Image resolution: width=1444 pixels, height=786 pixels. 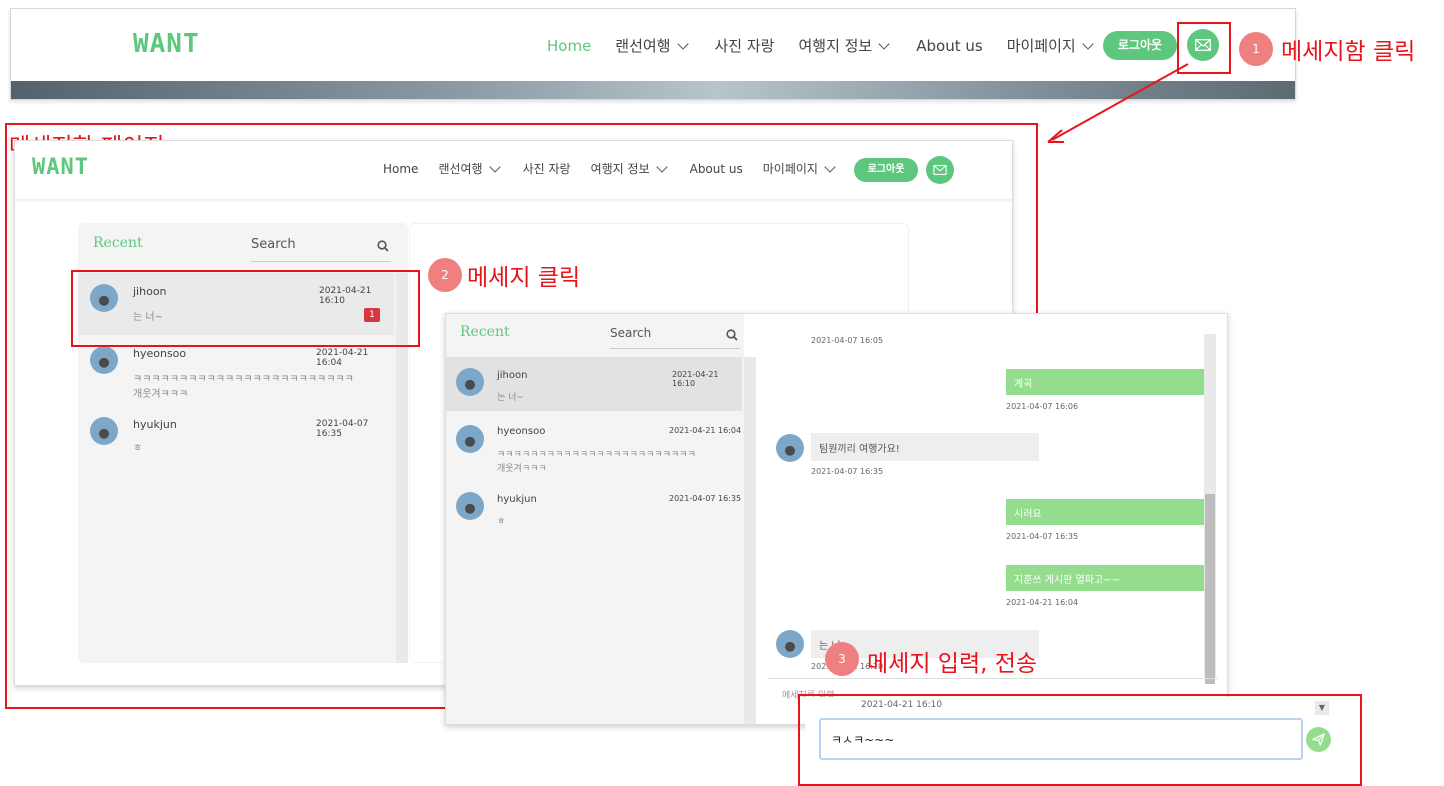 I want to click on send-button, so click(x=1318, y=739).